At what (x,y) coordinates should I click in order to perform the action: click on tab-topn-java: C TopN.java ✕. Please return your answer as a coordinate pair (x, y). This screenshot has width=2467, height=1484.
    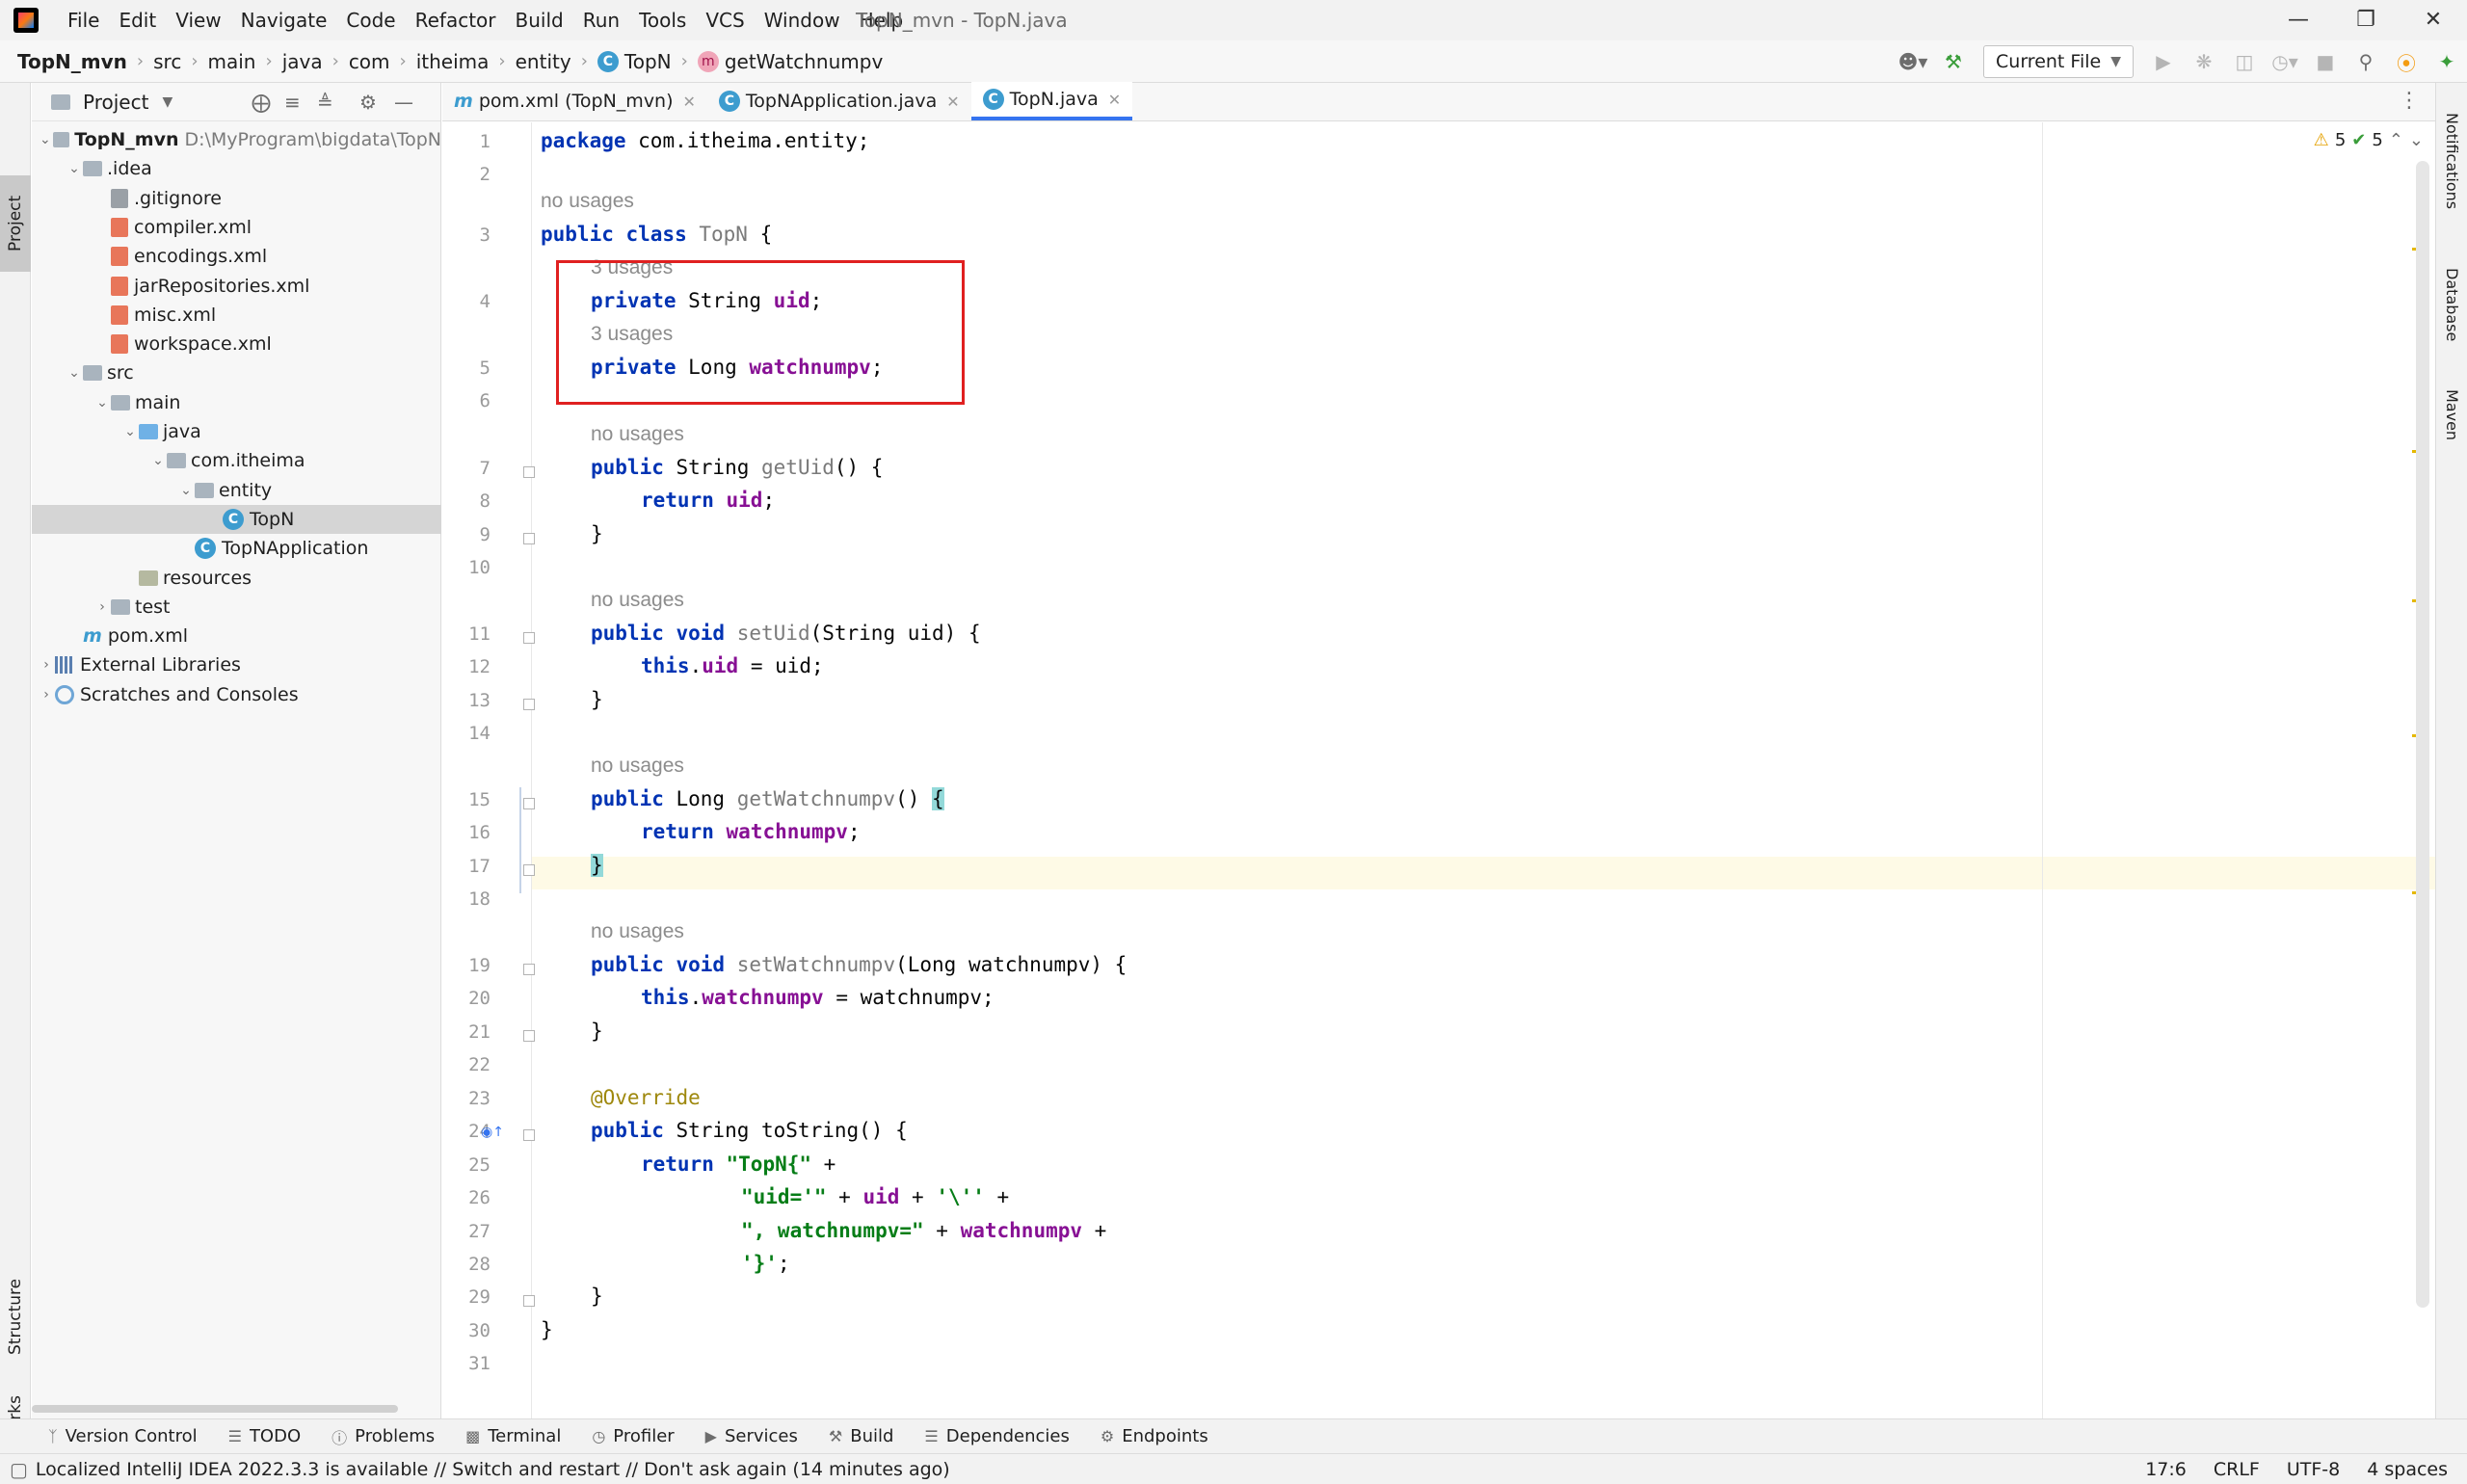
    Looking at the image, I should click on (1051, 101).